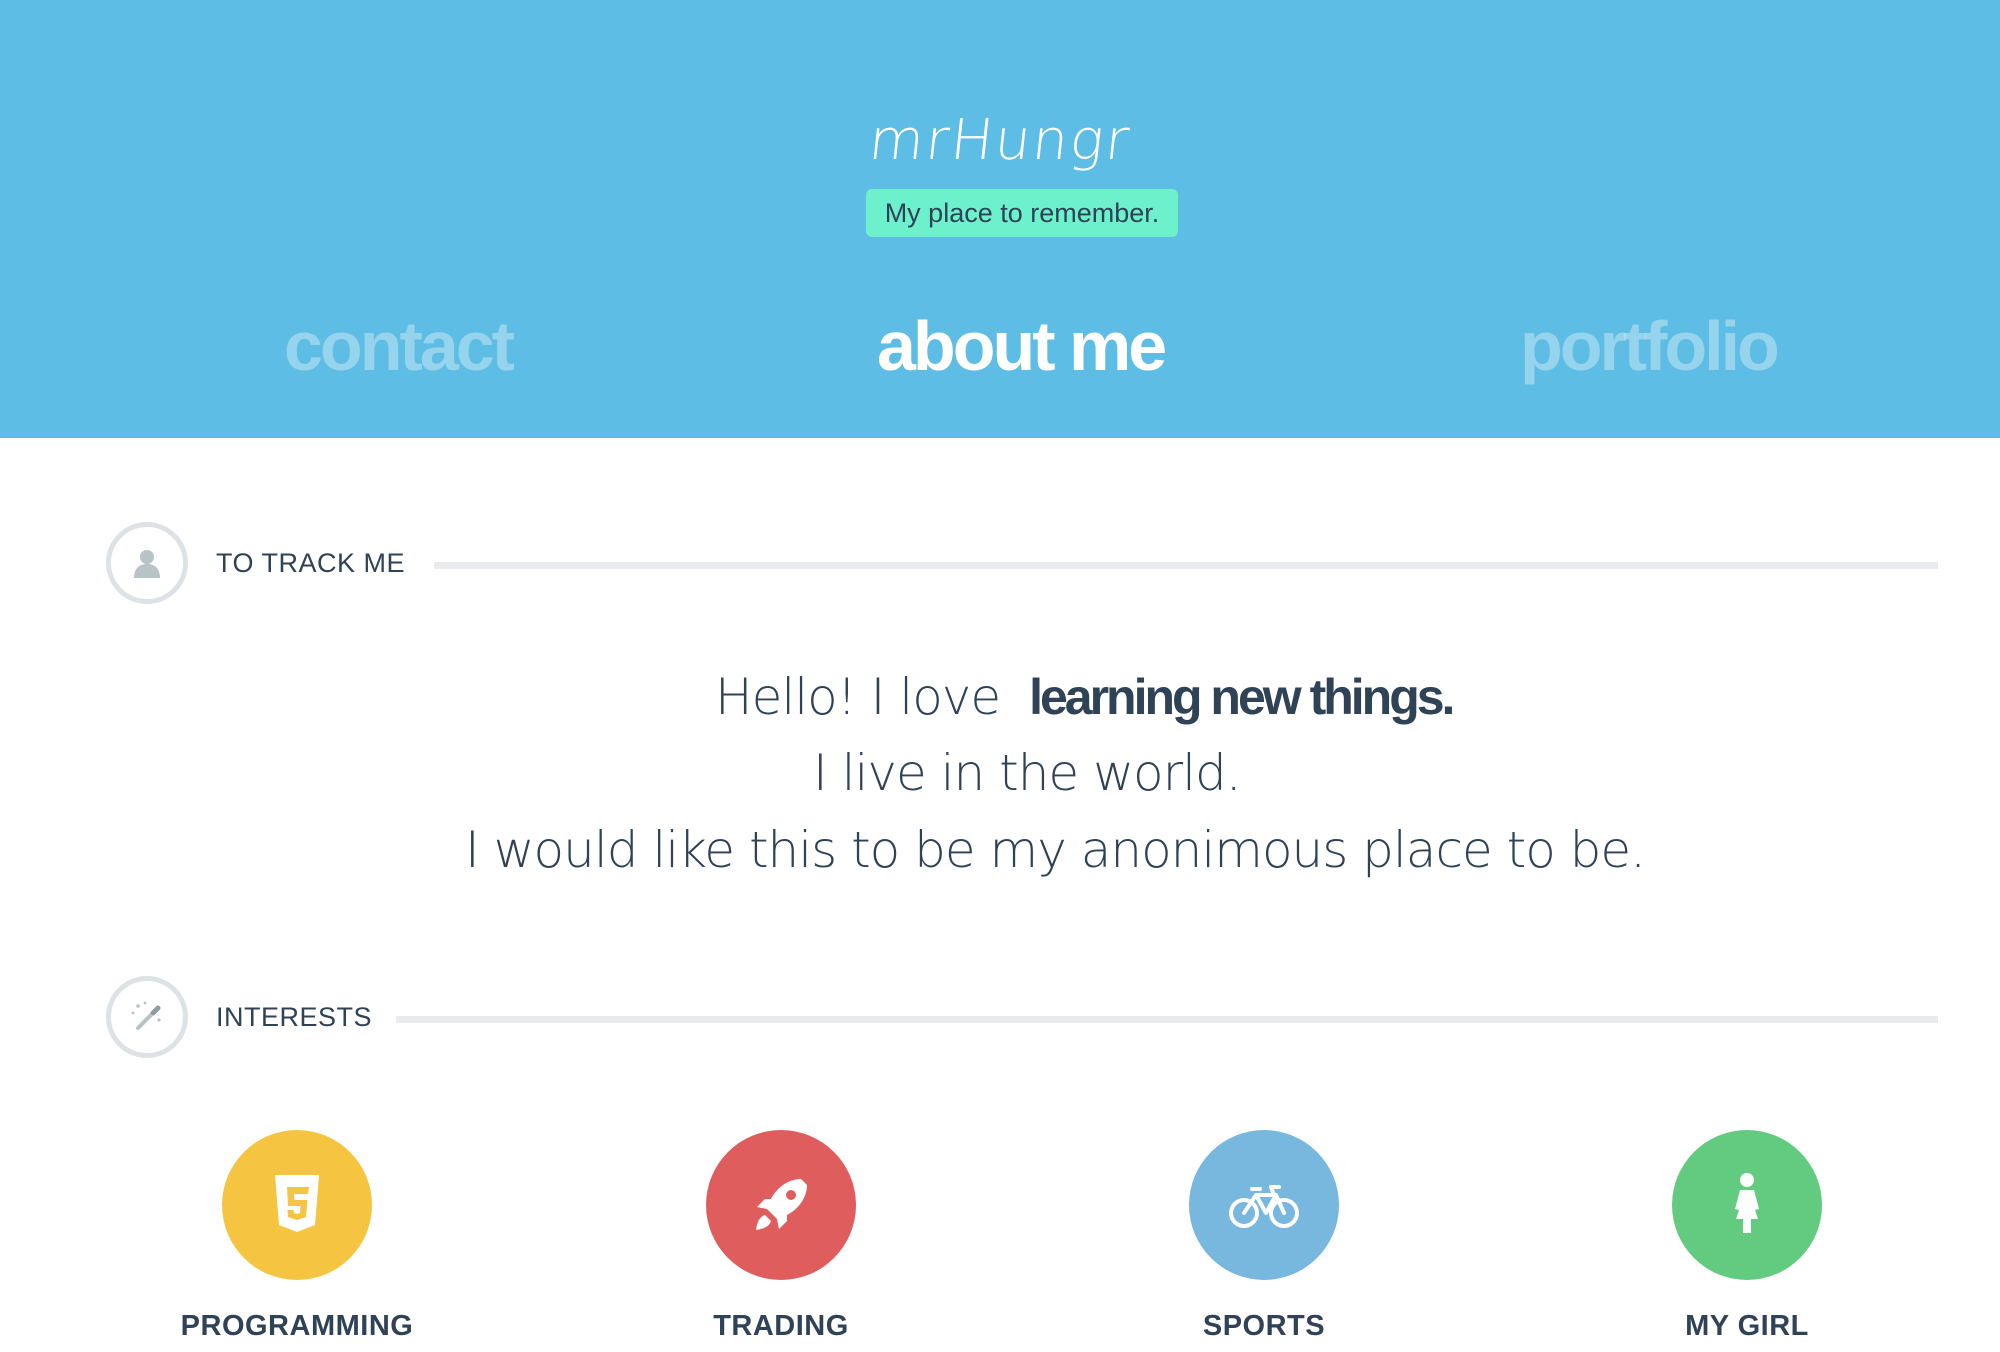 This screenshot has width=2000, height=1352. I want to click on html5-icon, so click(297, 1203).